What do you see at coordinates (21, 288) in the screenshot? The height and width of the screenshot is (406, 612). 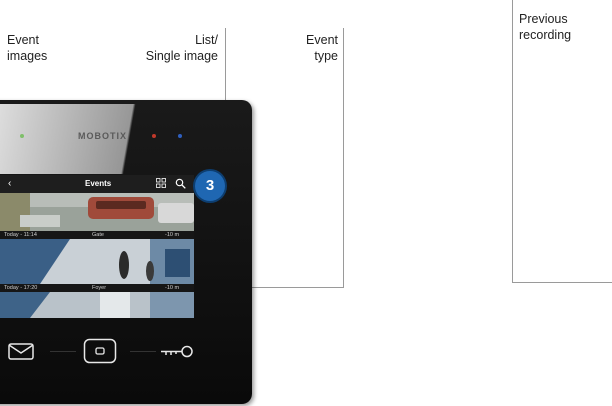 I see `event-time: Today - 17:20` at bounding box center [21, 288].